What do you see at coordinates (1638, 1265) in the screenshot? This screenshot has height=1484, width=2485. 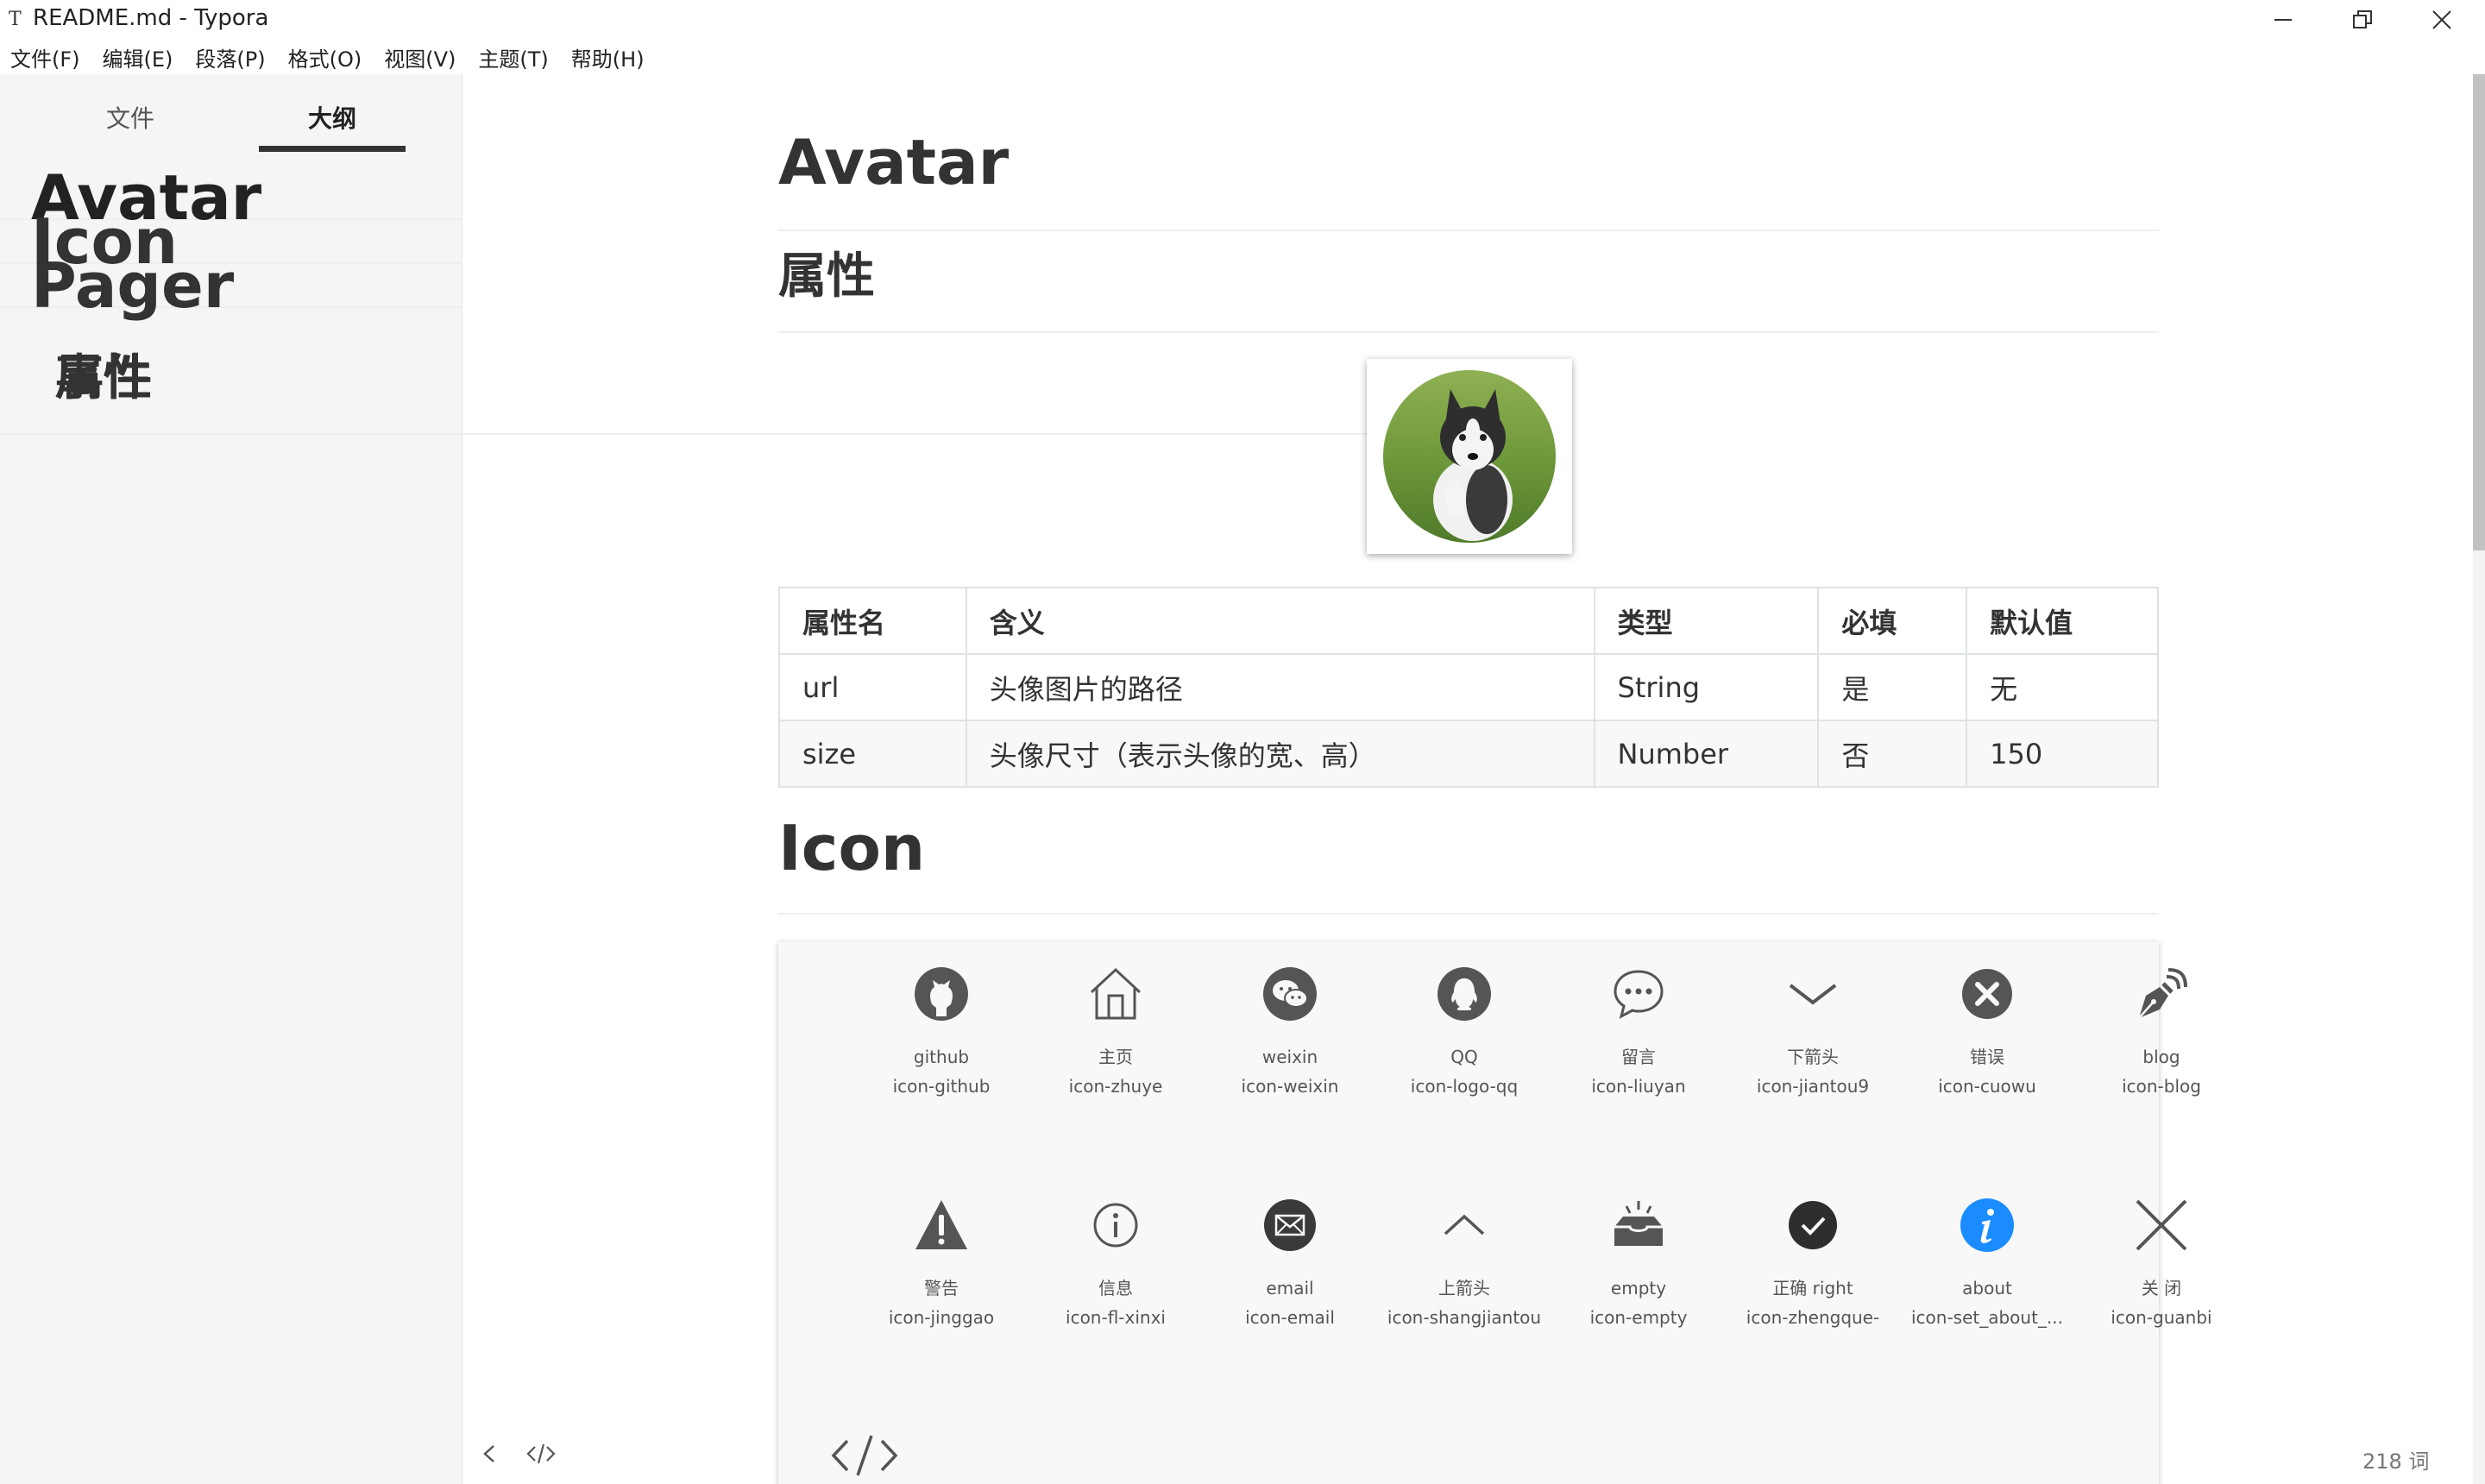 I see `icon-card-empty: empty icon-empty` at bounding box center [1638, 1265].